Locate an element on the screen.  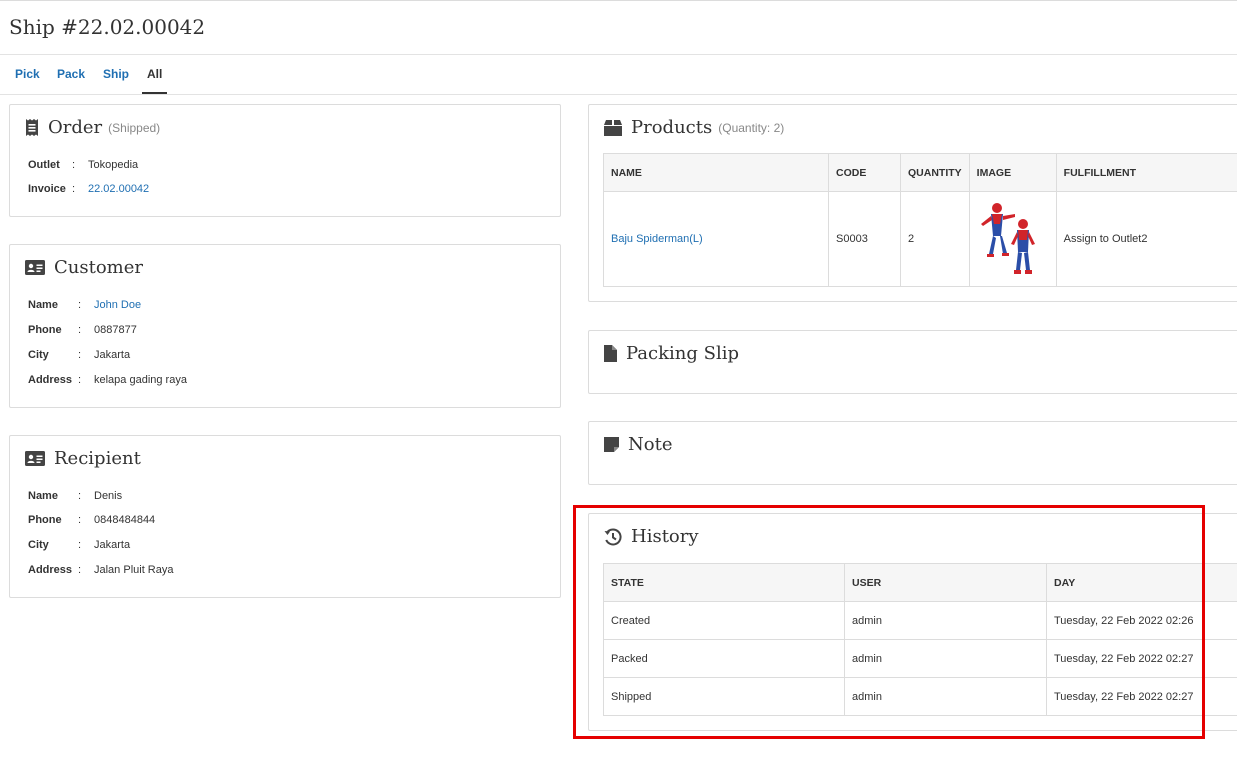
col-quantity: QUANTITY is located at coordinates (935, 172).